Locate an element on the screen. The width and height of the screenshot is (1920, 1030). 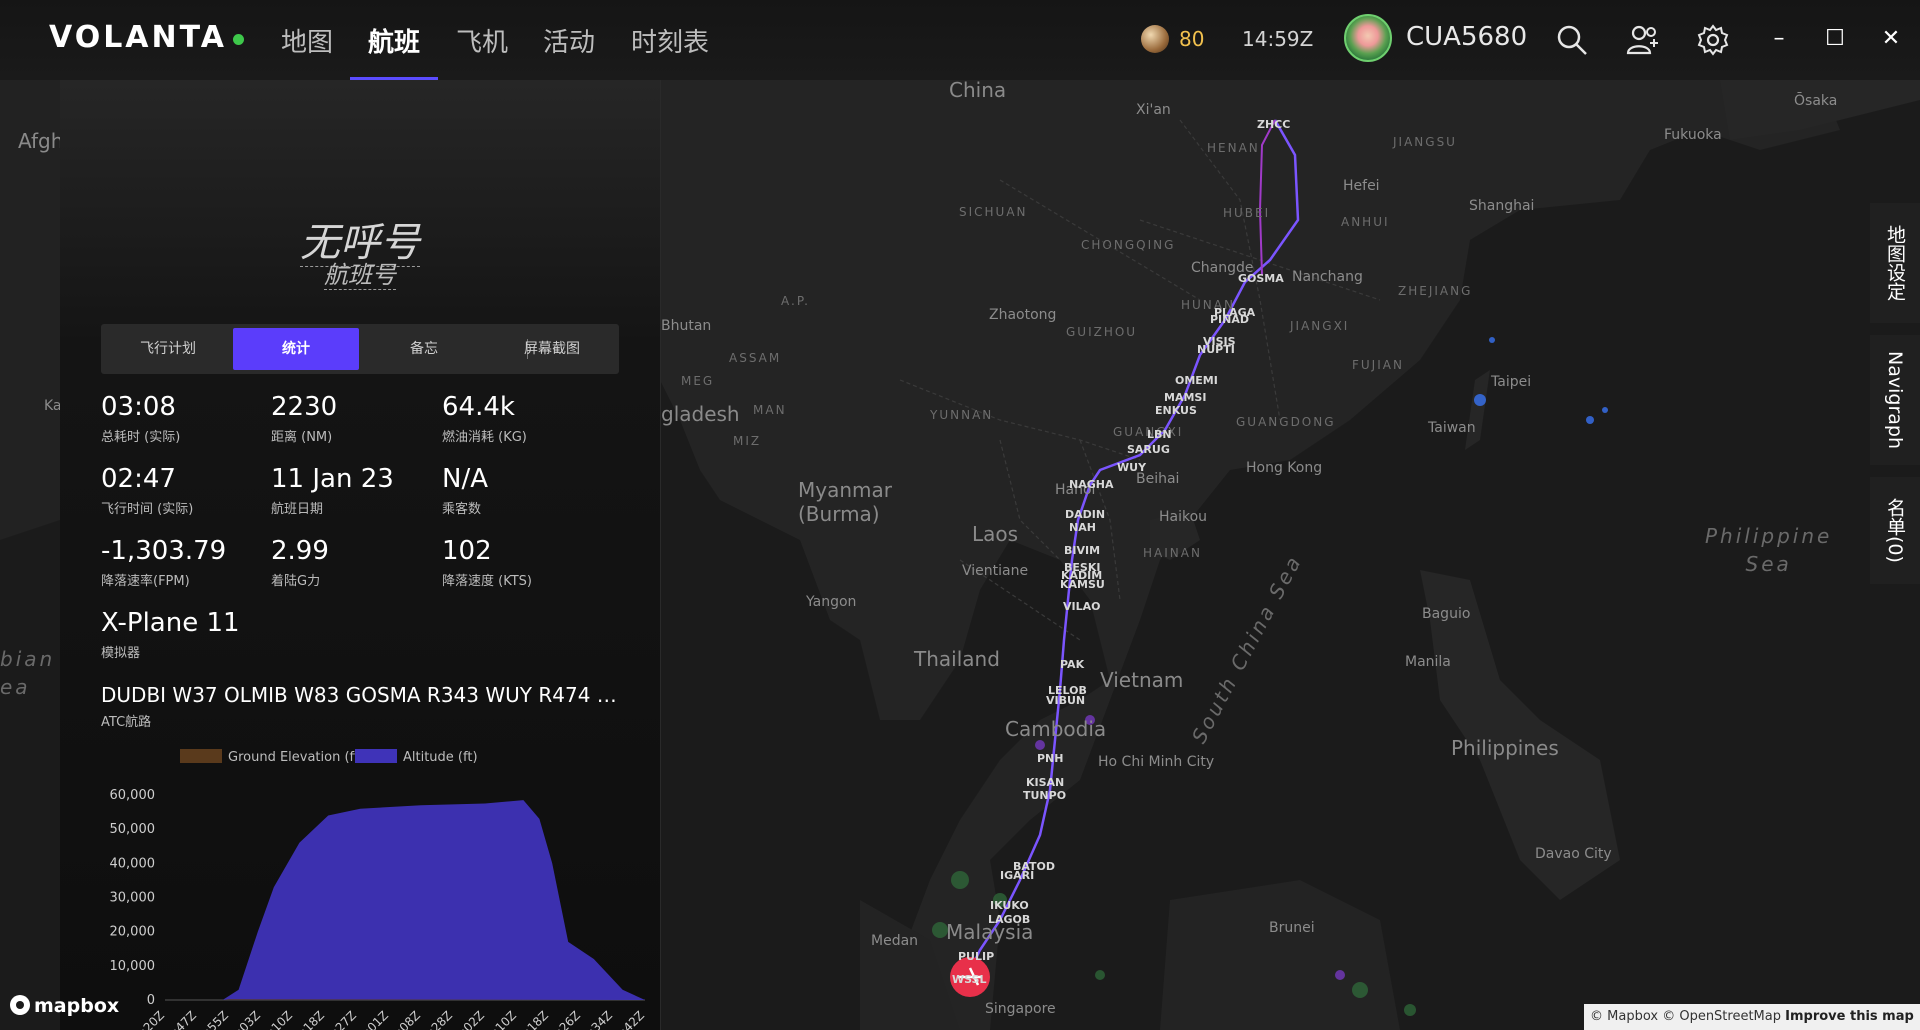
tab-flight-plan: 飞行计划 is located at coordinates (168, 349).